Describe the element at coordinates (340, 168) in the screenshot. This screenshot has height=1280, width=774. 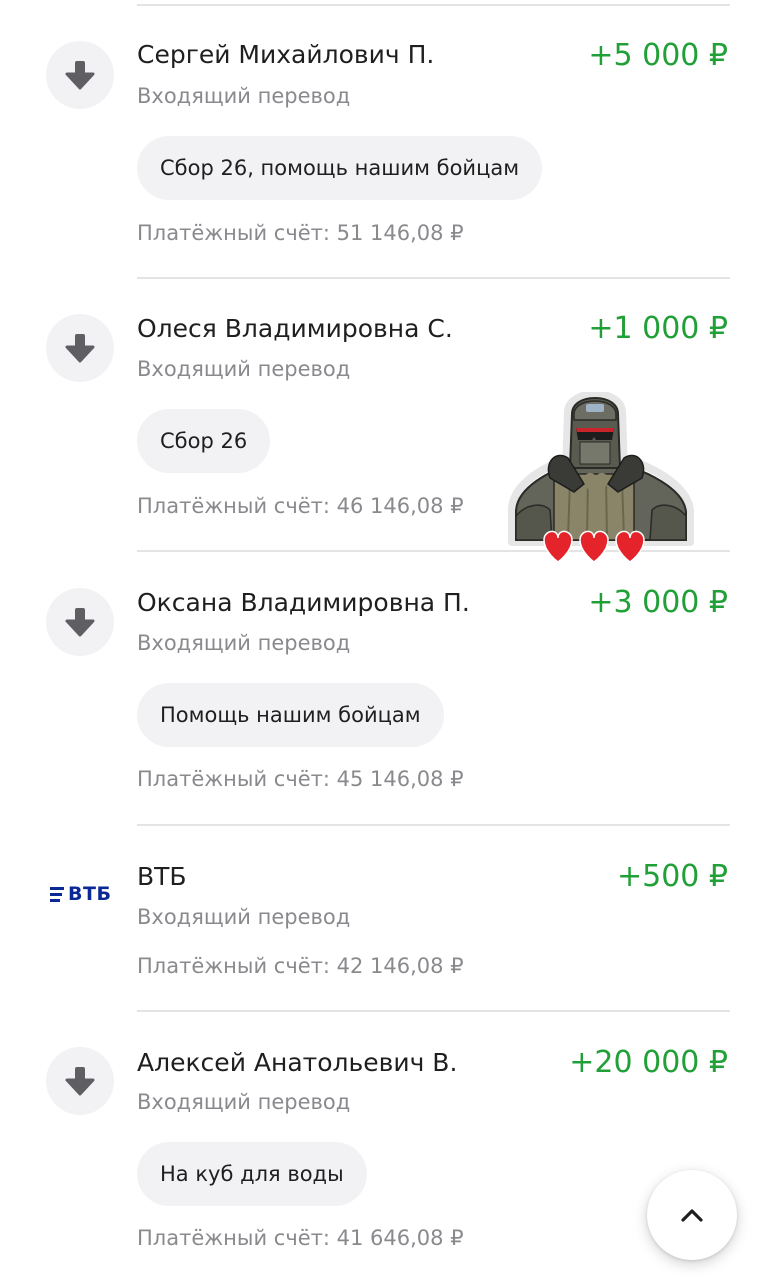
I see `transfer-message: Сбор 26, помощь нашим бойцам` at that location.